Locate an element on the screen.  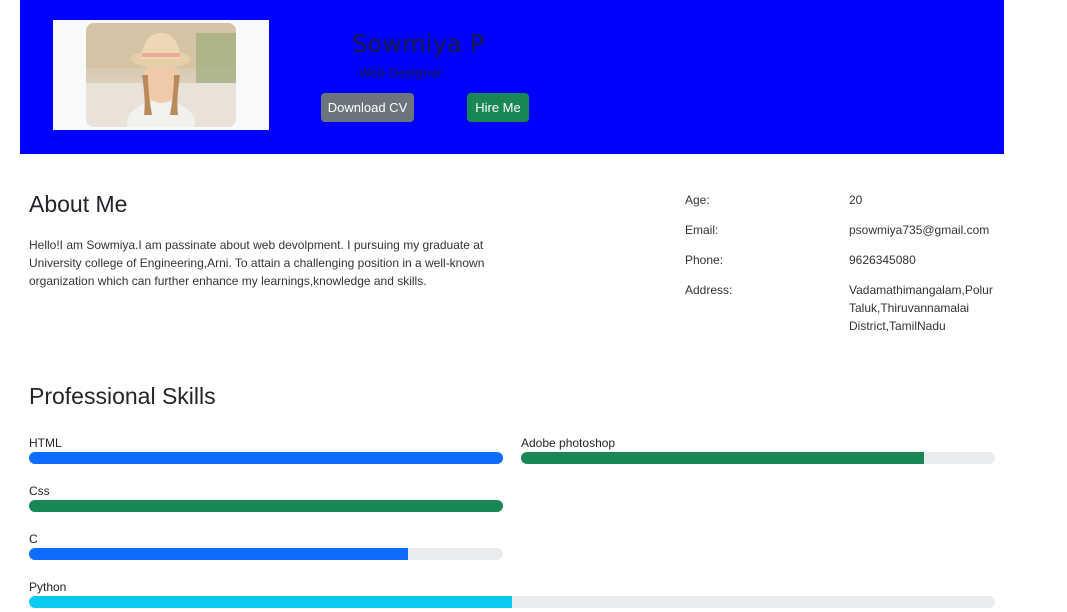
skill-bar-html is located at coordinates (266, 458).